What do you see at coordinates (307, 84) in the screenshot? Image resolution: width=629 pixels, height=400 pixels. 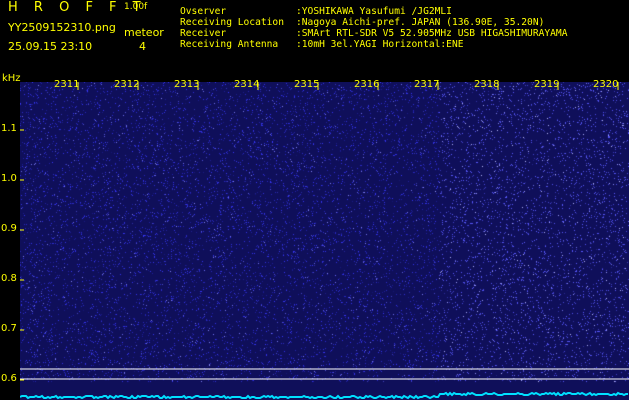 I see `x-tick-label: 2315` at bounding box center [307, 84].